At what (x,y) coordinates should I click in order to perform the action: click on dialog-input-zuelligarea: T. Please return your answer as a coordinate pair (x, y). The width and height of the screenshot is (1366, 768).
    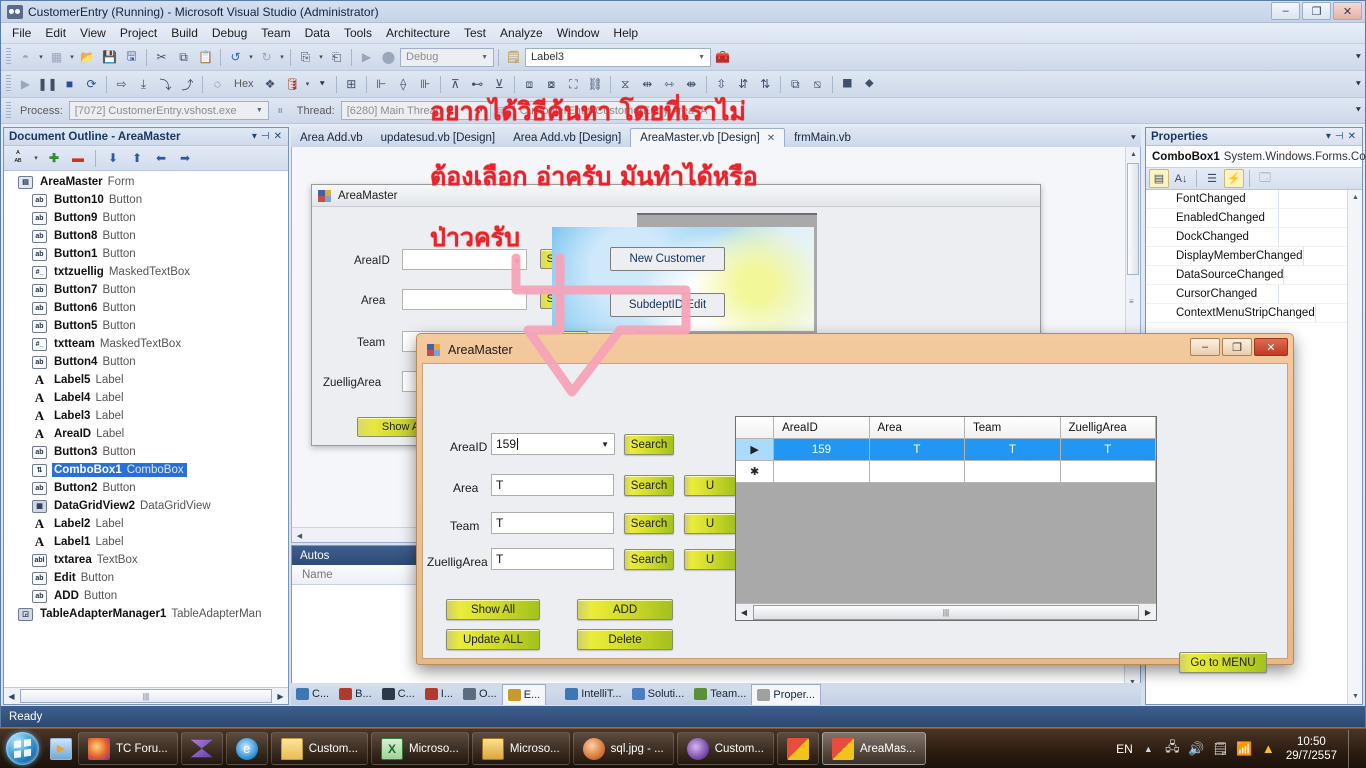
    Looking at the image, I should click on (552, 559).